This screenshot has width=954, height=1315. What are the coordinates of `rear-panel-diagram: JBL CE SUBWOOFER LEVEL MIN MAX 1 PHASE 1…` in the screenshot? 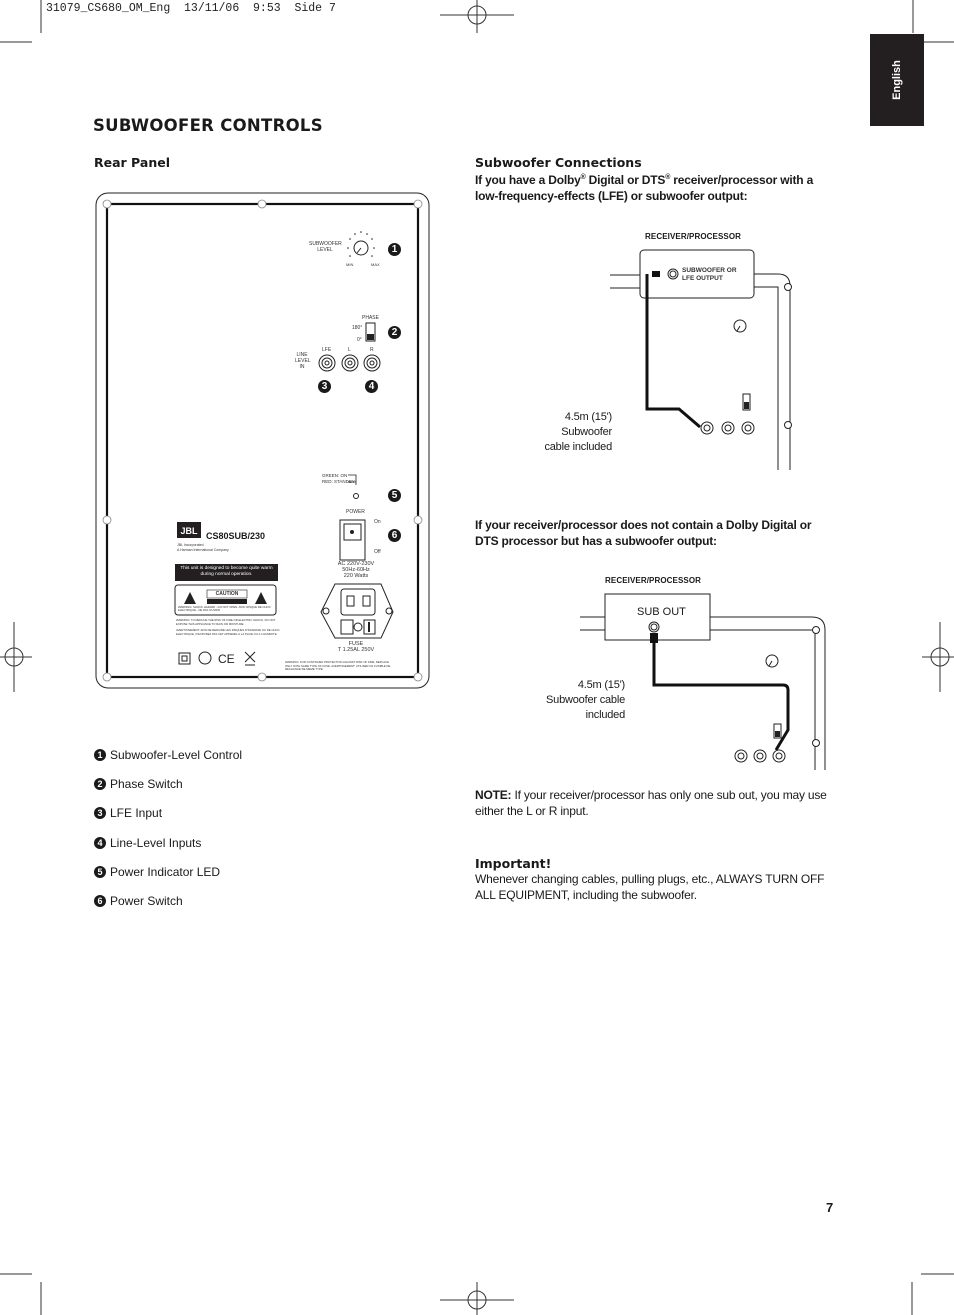 It's located at (262, 440).